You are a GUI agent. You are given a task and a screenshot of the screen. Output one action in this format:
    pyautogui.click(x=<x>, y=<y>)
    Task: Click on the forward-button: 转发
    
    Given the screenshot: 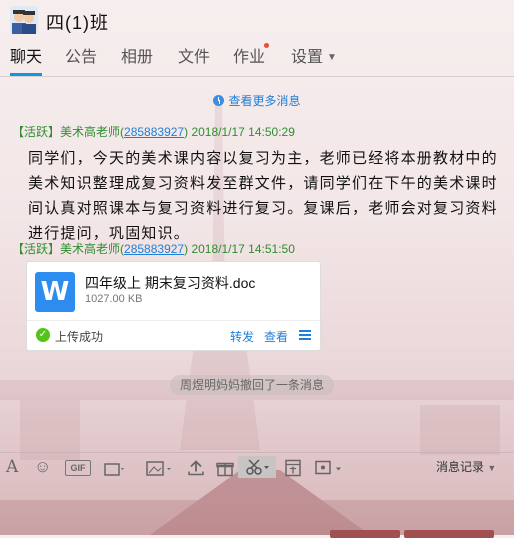 What is the action you would take?
    pyautogui.click(x=242, y=336)
    